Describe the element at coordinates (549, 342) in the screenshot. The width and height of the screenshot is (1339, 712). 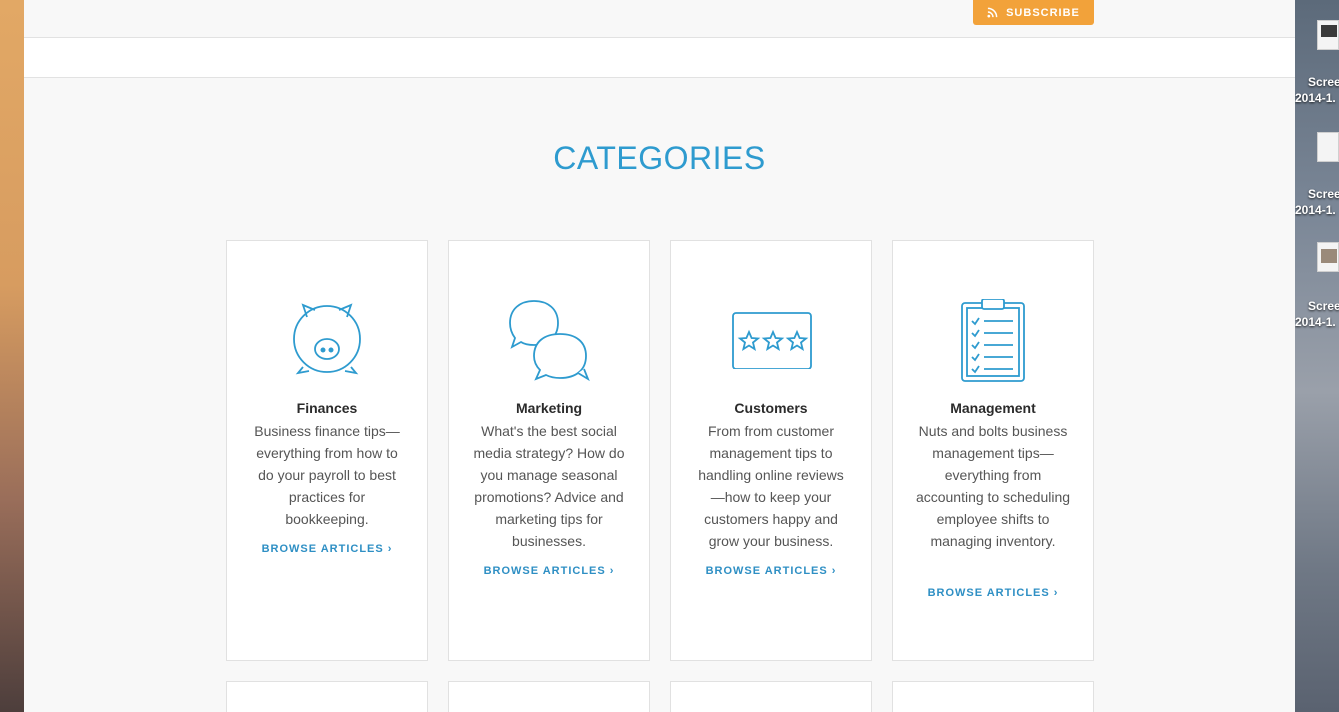
I see `chat-bubbles-icon` at that location.